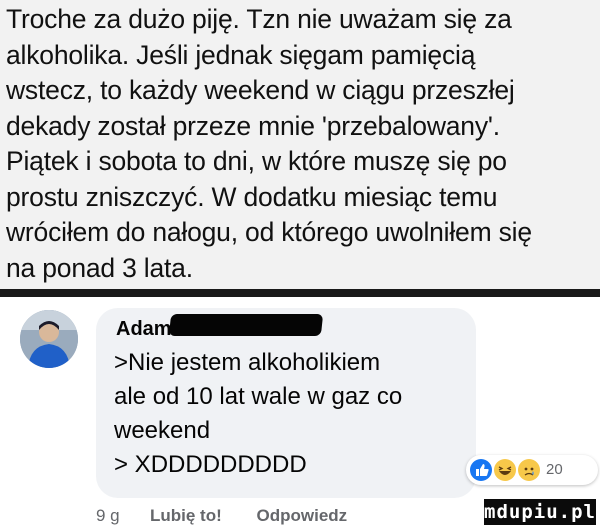 The width and height of the screenshot is (600, 529). Describe the element at coordinates (210, 464) in the screenshot. I see `comment-line: > XDDDDDDDDD` at that location.